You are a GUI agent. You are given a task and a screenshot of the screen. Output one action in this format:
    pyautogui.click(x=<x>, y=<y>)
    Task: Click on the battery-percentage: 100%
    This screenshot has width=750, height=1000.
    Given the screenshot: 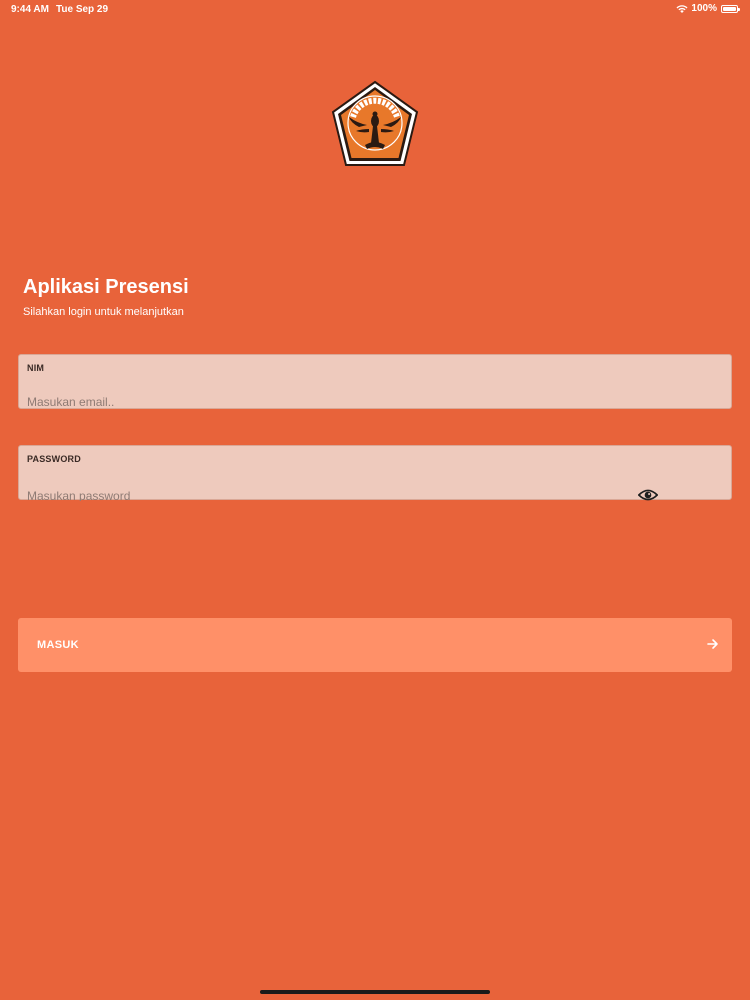 What is the action you would take?
    pyautogui.click(x=704, y=8)
    